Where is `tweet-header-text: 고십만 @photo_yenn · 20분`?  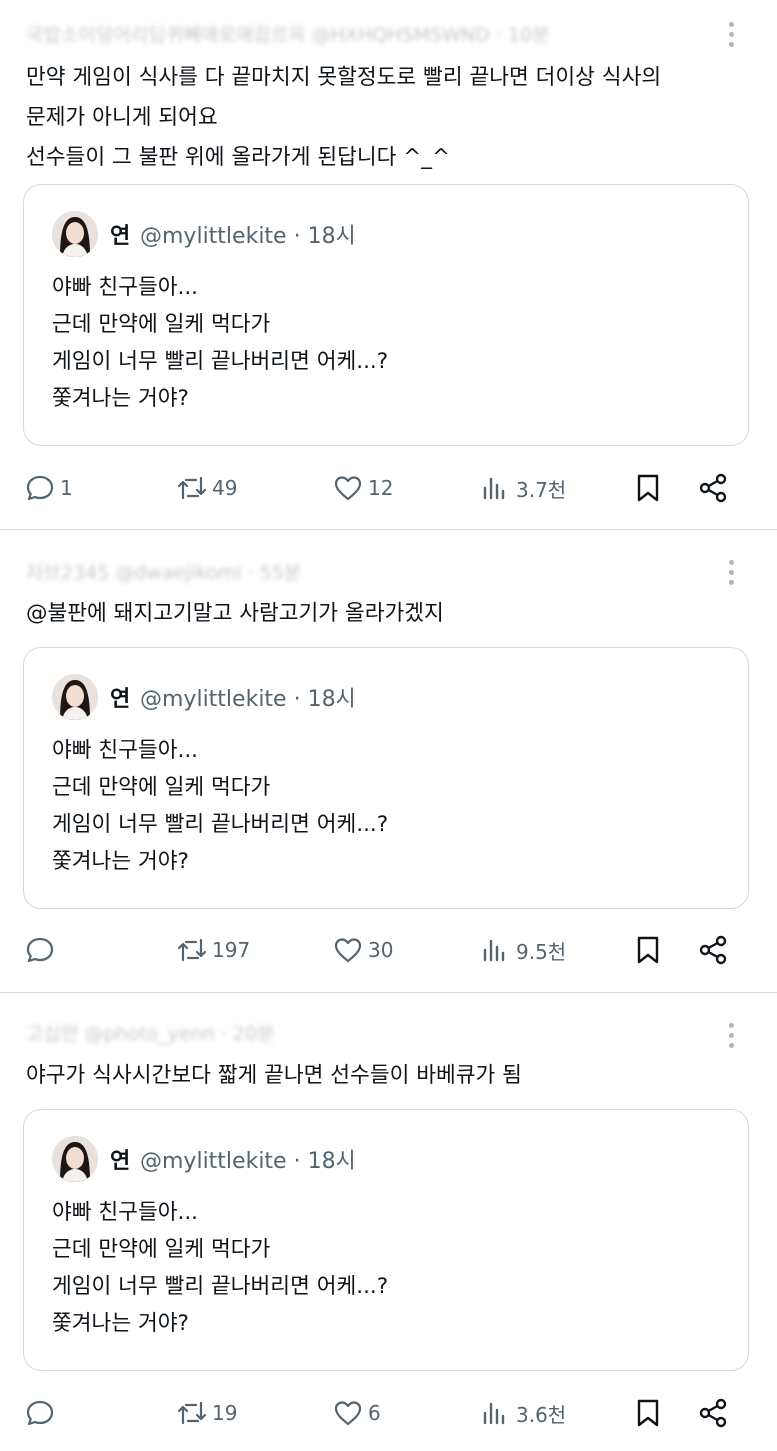 tweet-header-text: 고십만 @photo_yenn · 20분 is located at coordinates (150, 1034).